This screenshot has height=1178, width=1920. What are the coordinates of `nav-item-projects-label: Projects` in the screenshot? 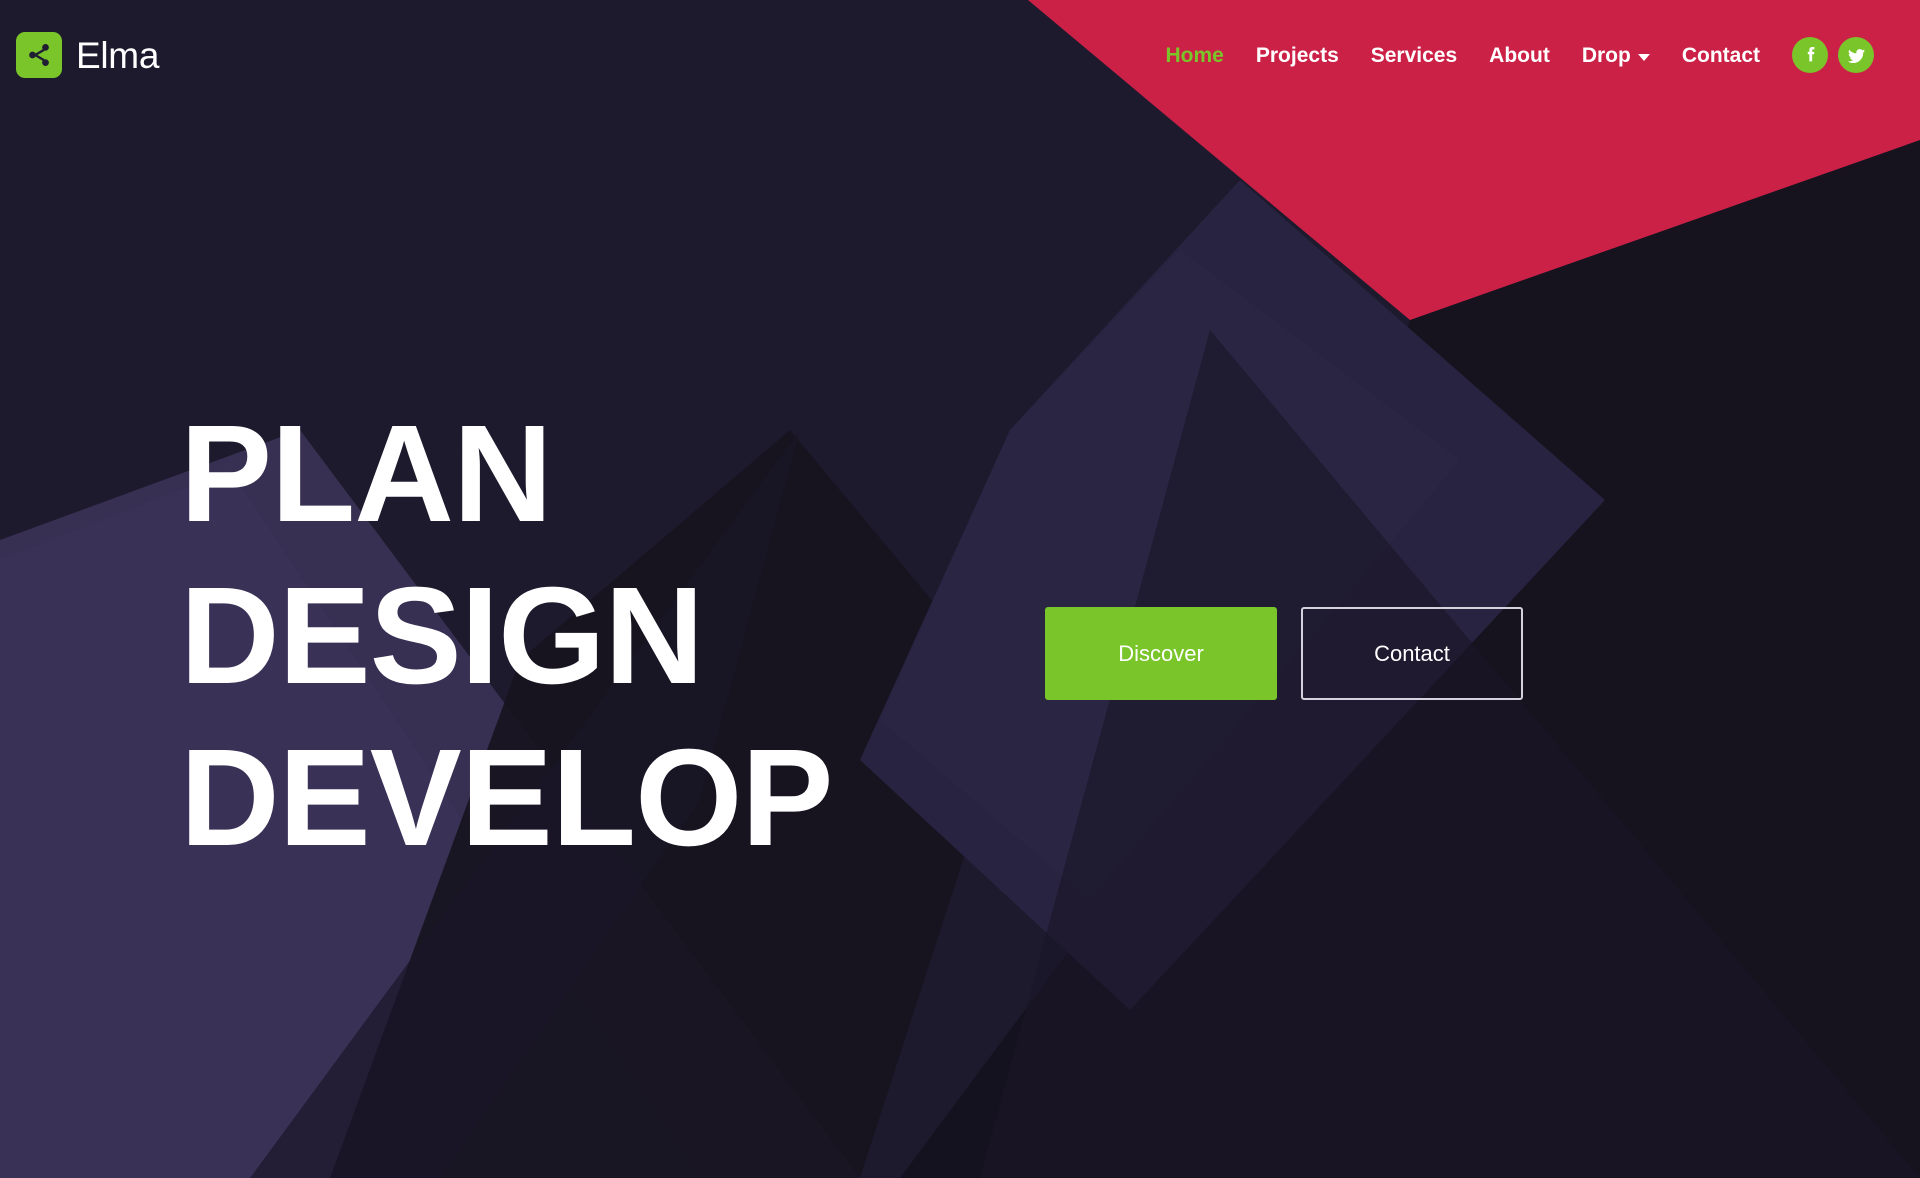 It's located at (1297, 55).